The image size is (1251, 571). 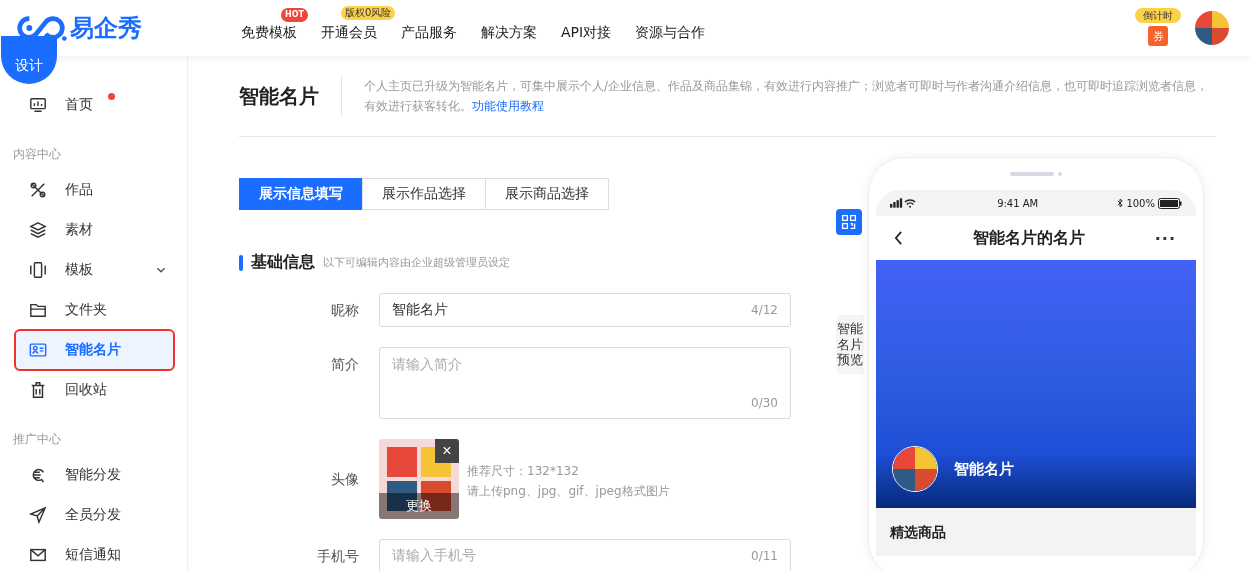 I want to click on signal-wifi-icon, so click(x=904, y=203).